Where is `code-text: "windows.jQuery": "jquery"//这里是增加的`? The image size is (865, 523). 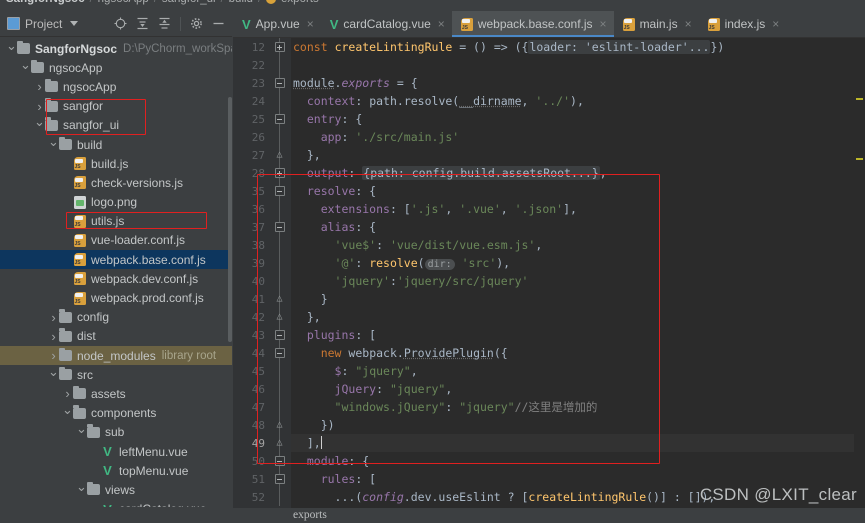
code-text: "windows.jQuery": "jquery"//这里是增加的 is located at coordinates (578, 407).